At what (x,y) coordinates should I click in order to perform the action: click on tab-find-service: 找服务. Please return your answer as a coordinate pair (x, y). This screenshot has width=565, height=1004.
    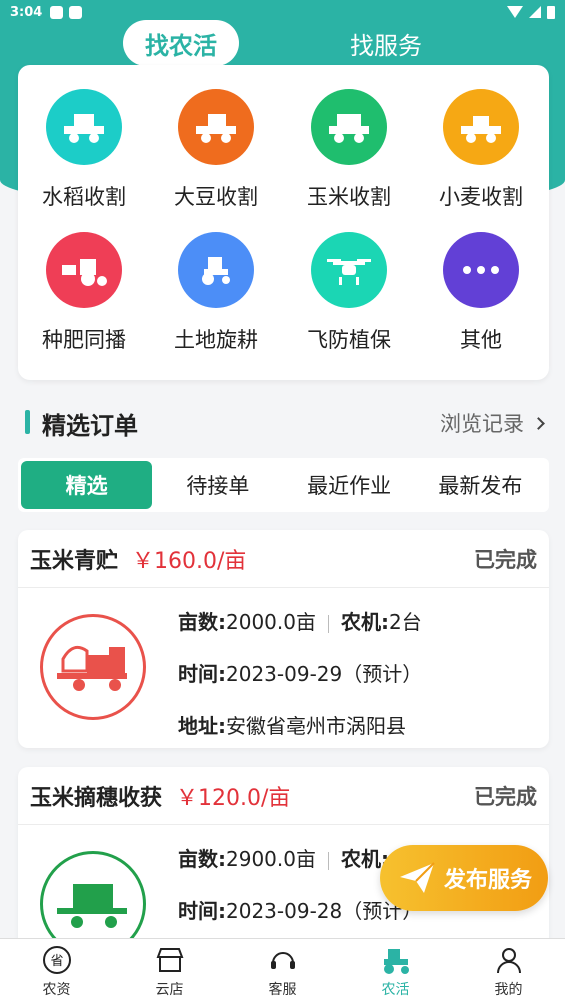
    Looking at the image, I should click on (386, 43).